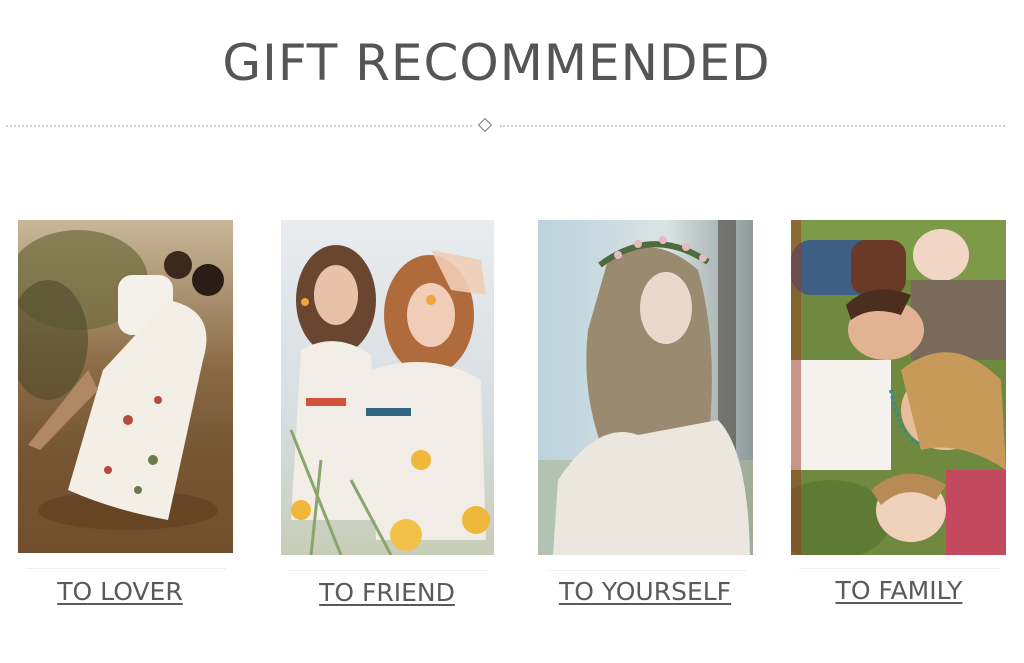 The height and width of the screenshot is (663, 1024). Describe the element at coordinates (239, 126) in the screenshot. I see `divider-left` at that location.